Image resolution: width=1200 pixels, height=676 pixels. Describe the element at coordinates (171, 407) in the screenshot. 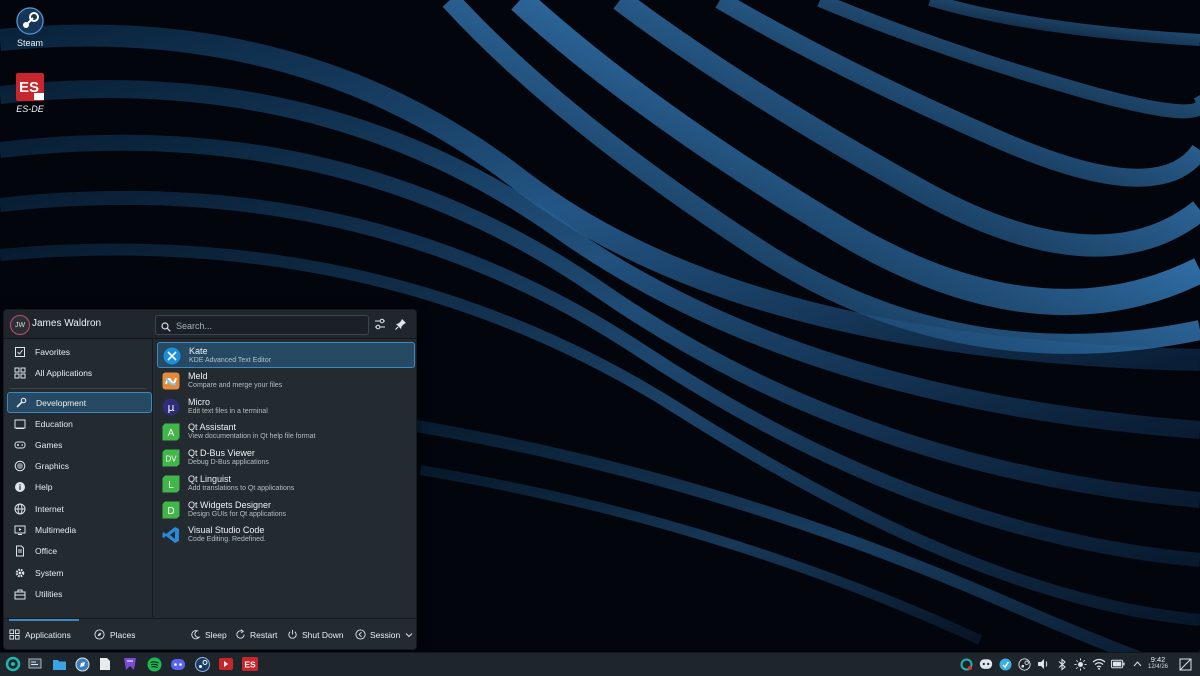

I see `svg-text: μ` at that location.